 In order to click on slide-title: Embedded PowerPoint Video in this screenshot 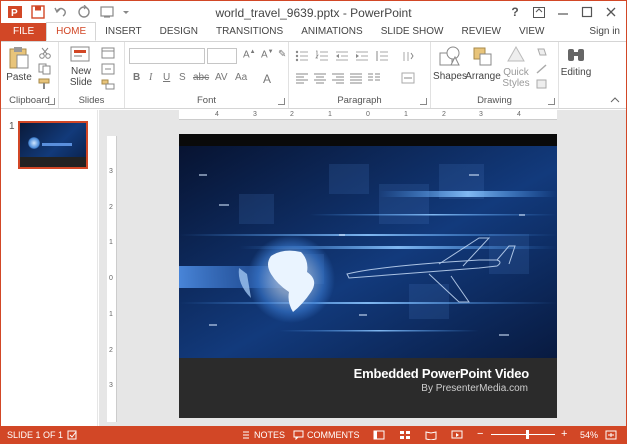, I will do `click(442, 373)`.